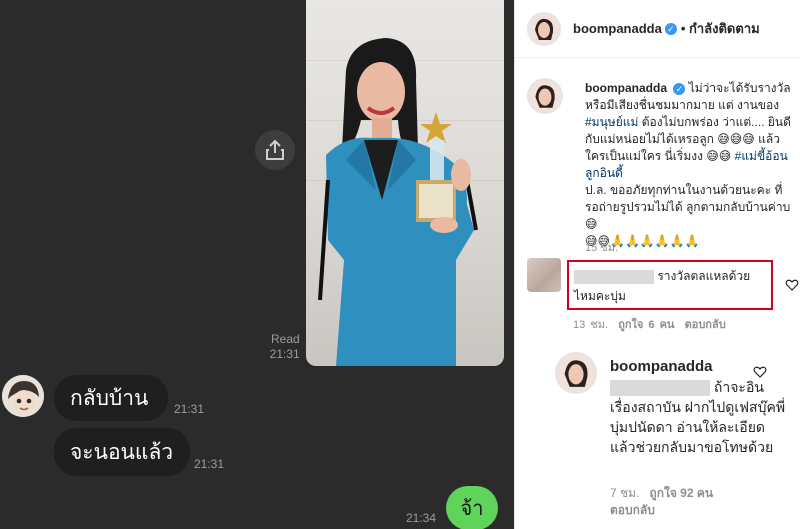  What do you see at coordinates (285, 339) in the screenshot?
I see `read-label: Read` at bounding box center [285, 339].